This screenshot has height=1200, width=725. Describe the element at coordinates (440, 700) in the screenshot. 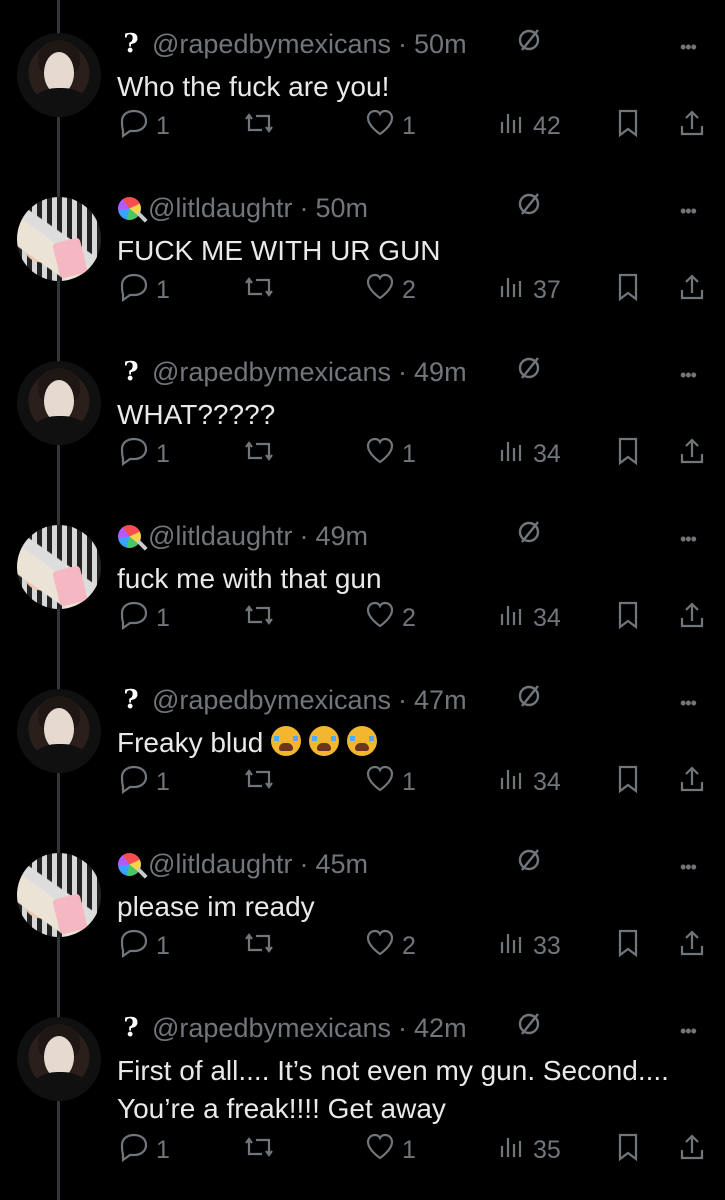

I see `timestamp: 47m` at that location.